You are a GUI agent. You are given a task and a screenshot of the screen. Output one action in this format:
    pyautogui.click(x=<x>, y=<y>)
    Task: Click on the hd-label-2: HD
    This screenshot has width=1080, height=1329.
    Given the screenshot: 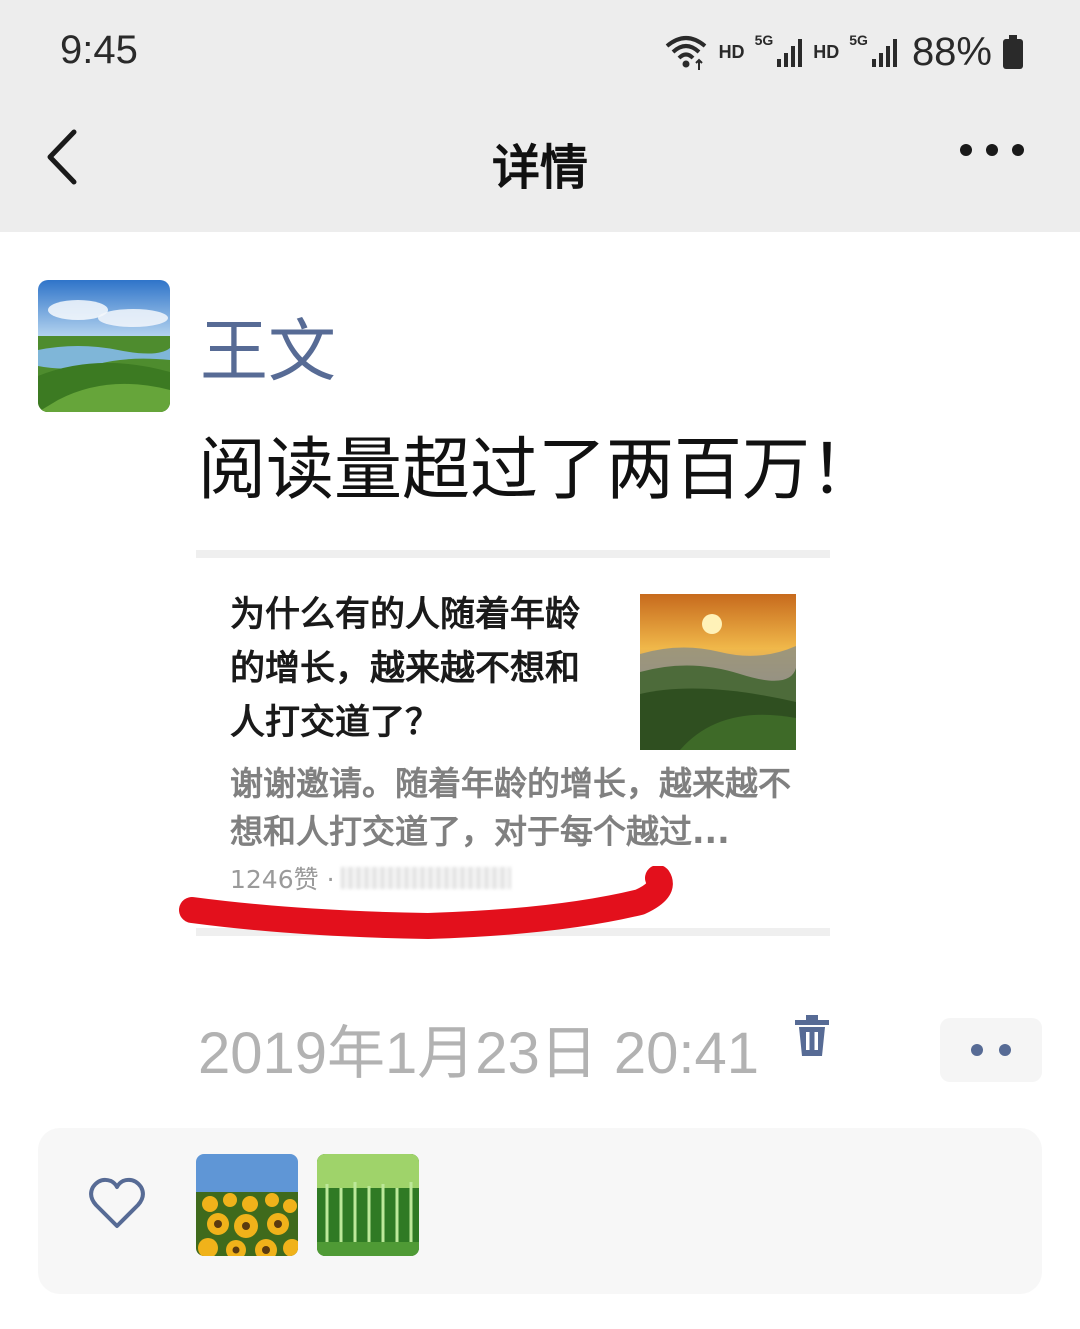 What is the action you would take?
    pyautogui.click(x=826, y=51)
    